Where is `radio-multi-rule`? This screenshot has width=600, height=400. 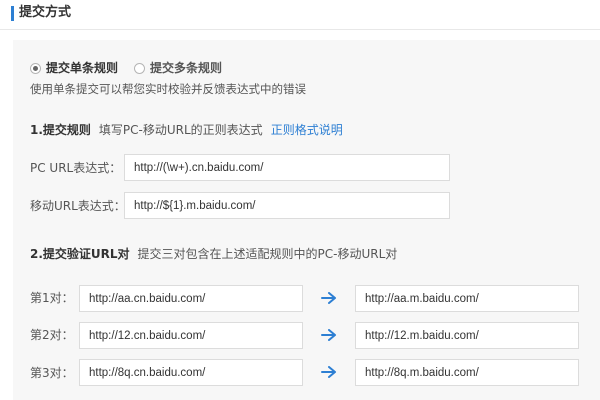 radio-multi-rule is located at coordinates (140, 68).